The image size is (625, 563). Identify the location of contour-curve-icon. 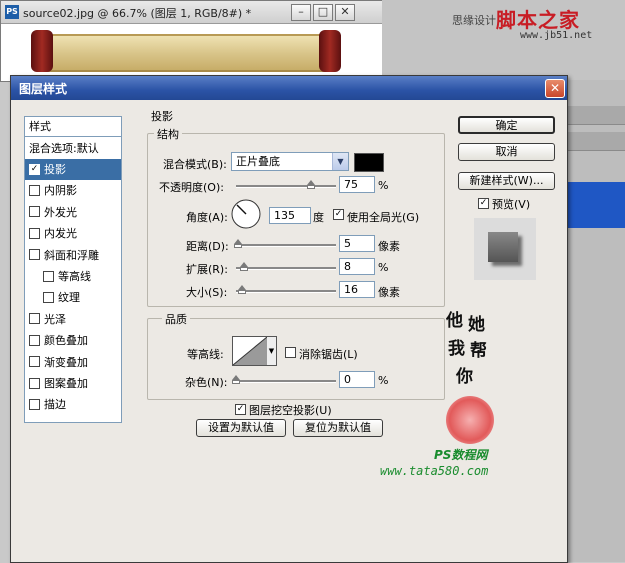
(250, 351).